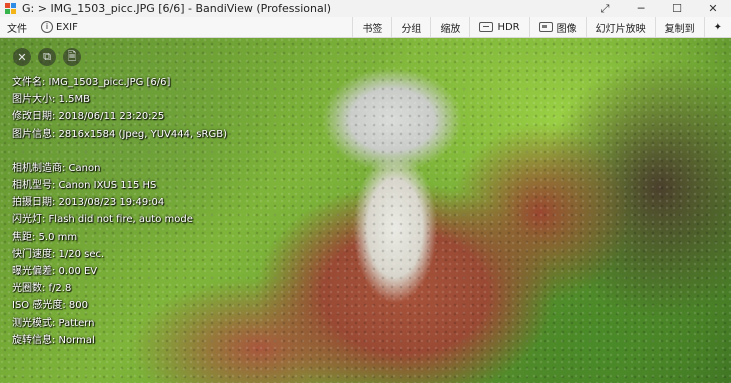 The image size is (731, 383). What do you see at coordinates (88, 203) in the screenshot?
I see `exif-date-taken: 拍摄日期: 2013/08/23 19:49:04` at bounding box center [88, 203].